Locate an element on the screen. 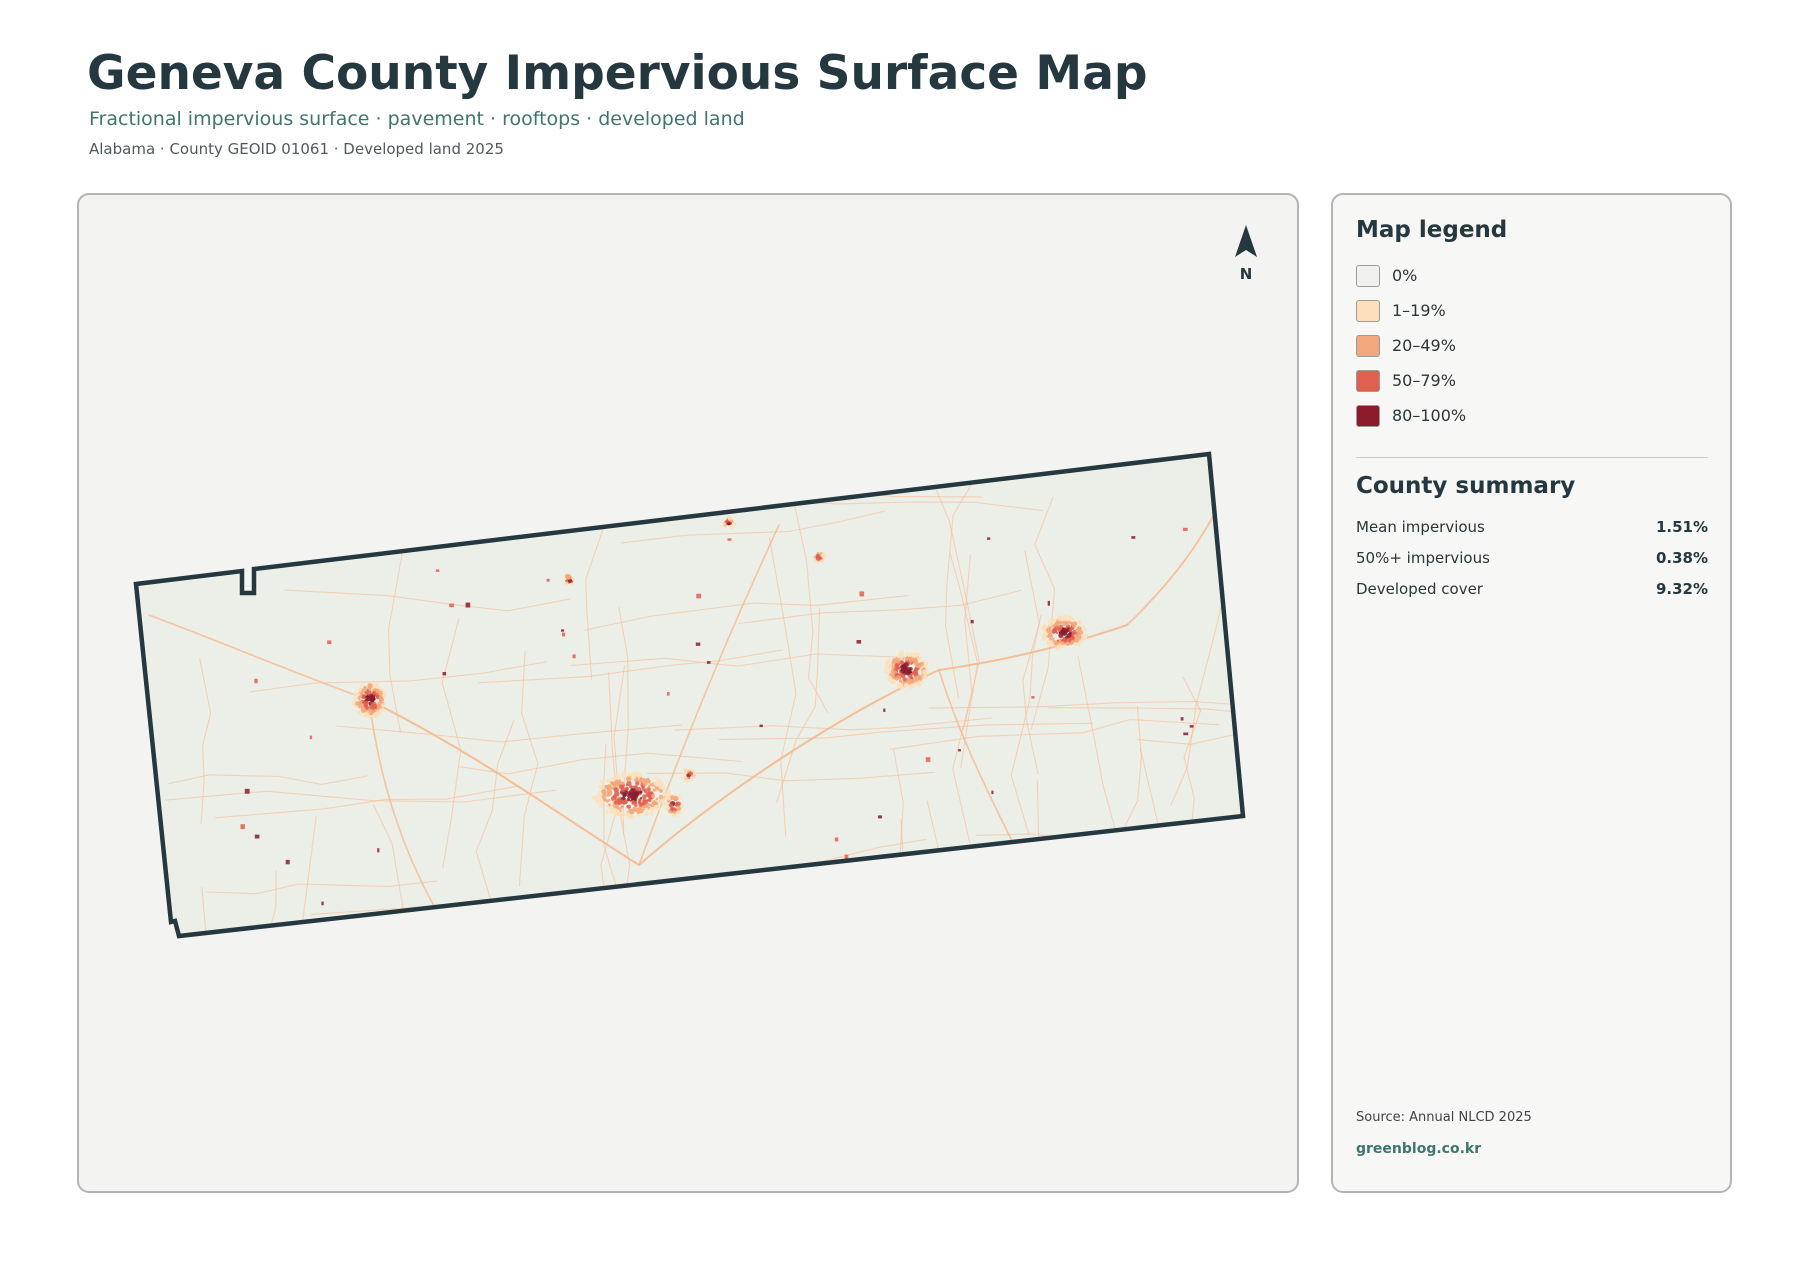  site-link: greenblog.co.kr is located at coordinates (1418, 1149).